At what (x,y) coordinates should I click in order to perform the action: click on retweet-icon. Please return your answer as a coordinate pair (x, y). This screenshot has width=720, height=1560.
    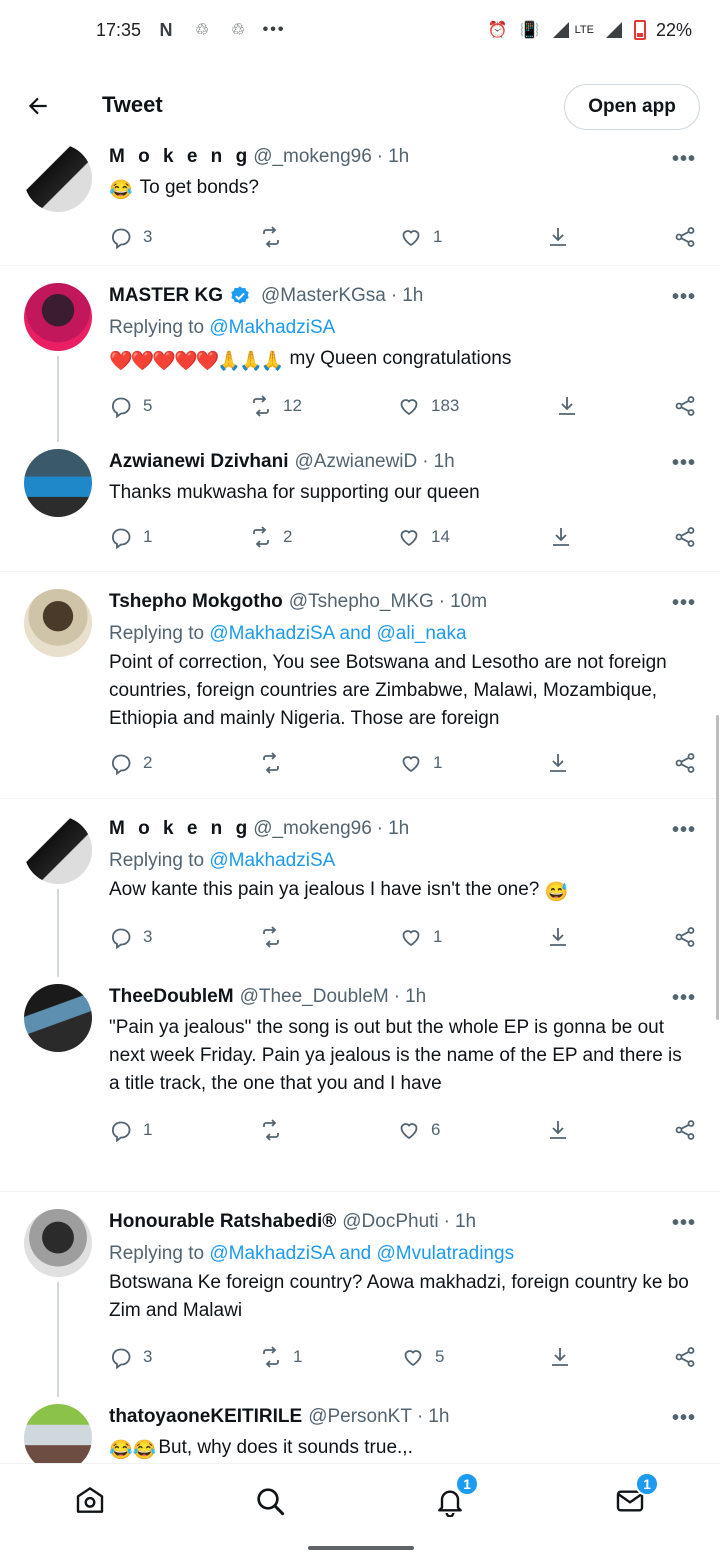
    Looking at the image, I should click on (271, 763).